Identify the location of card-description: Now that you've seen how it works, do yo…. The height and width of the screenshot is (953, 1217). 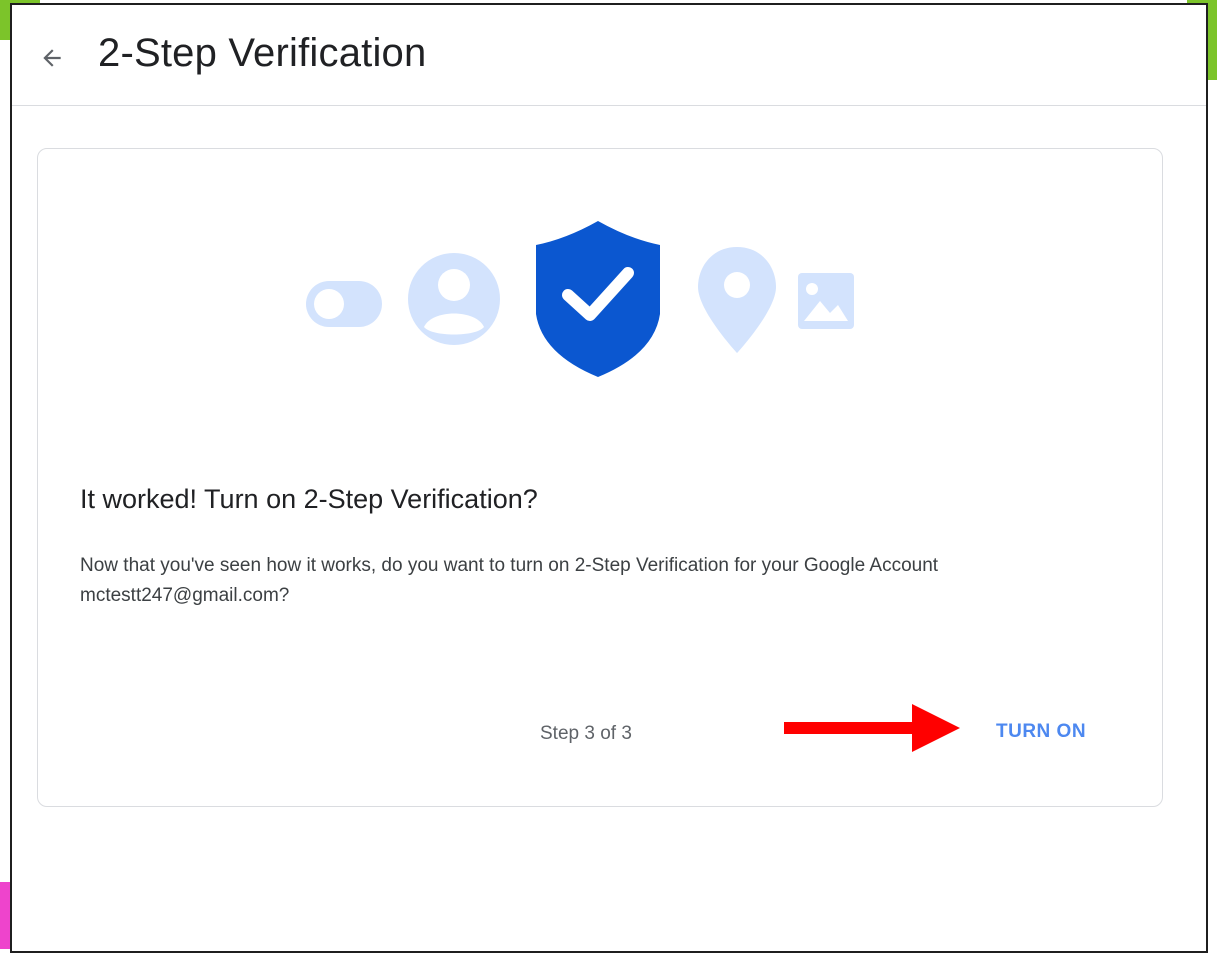
(509, 580).